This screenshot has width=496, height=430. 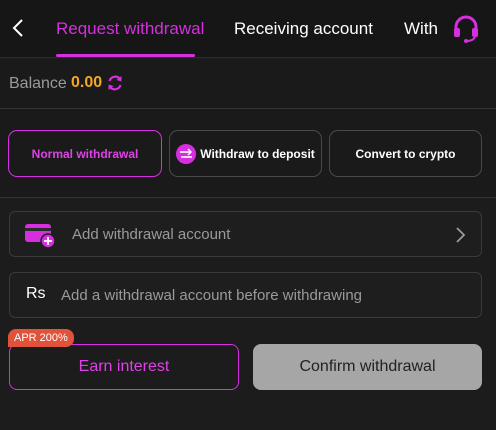 What do you see at coordinates (41, 338) in the screenshot?
I see `apr-badge: APR 200%` at bounding box center [41, 338].